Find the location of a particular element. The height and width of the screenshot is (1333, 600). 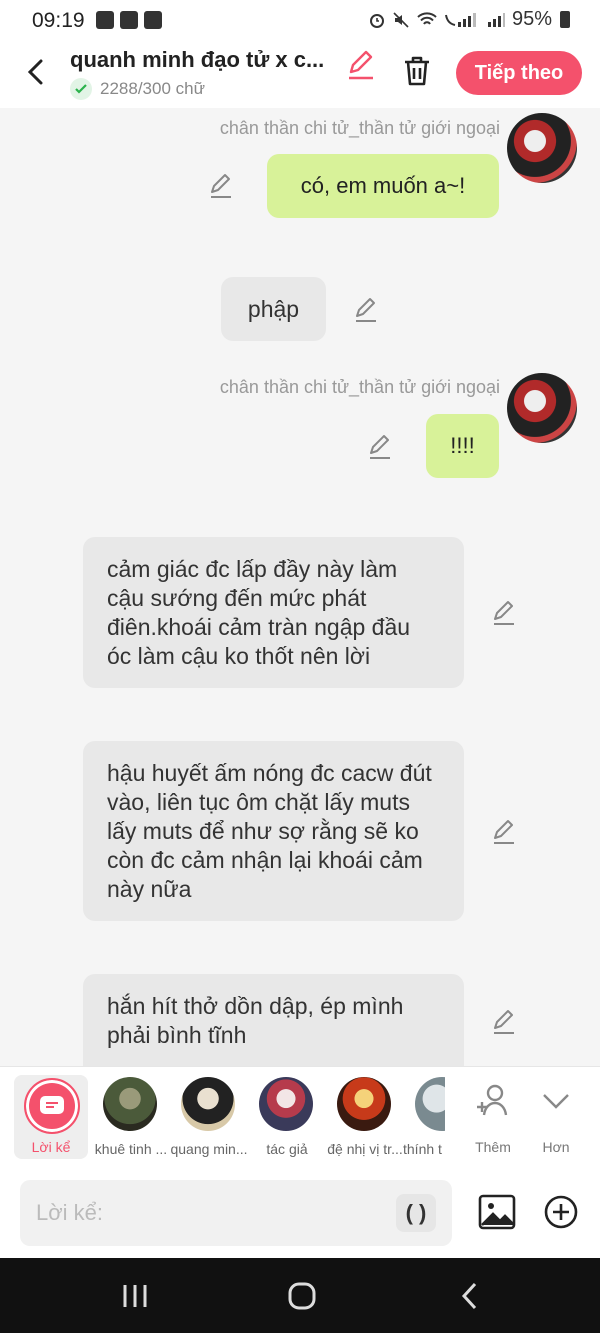

input-placeholder: Lời kể: is located at coordinates (70, 1212).